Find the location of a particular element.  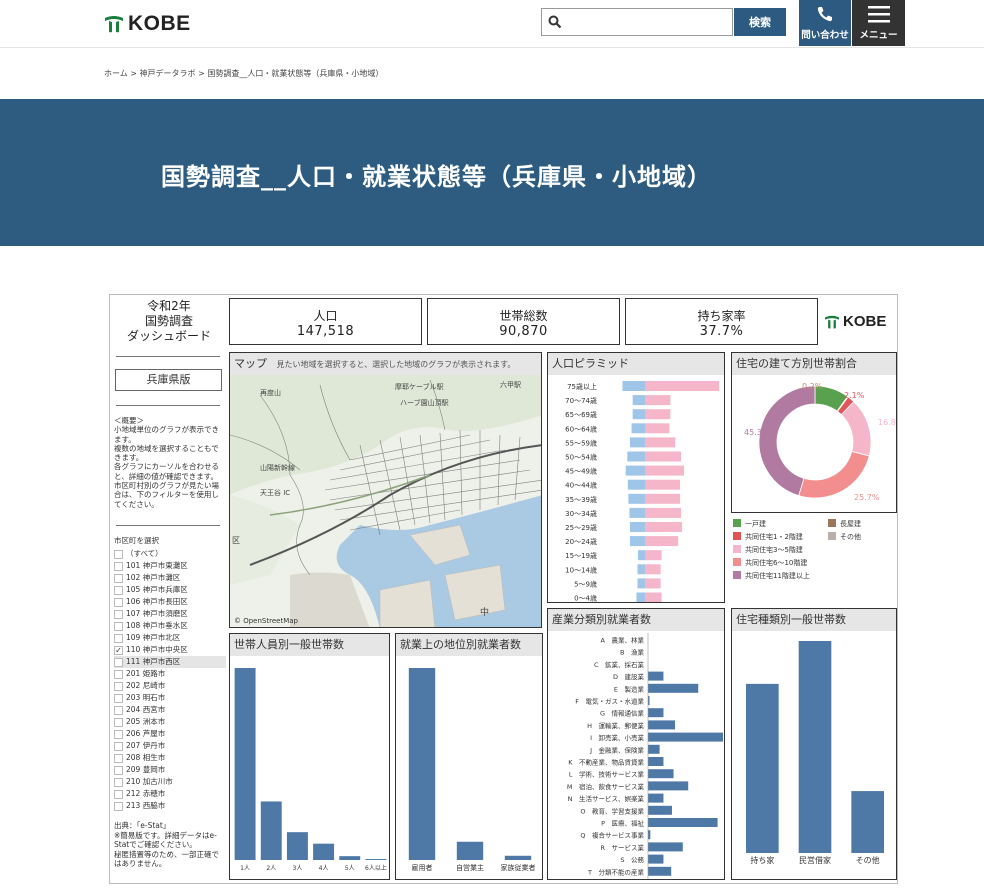

housing-type-title: 住宅の建て方別世帯割合 is located at coordinates (814, 364).